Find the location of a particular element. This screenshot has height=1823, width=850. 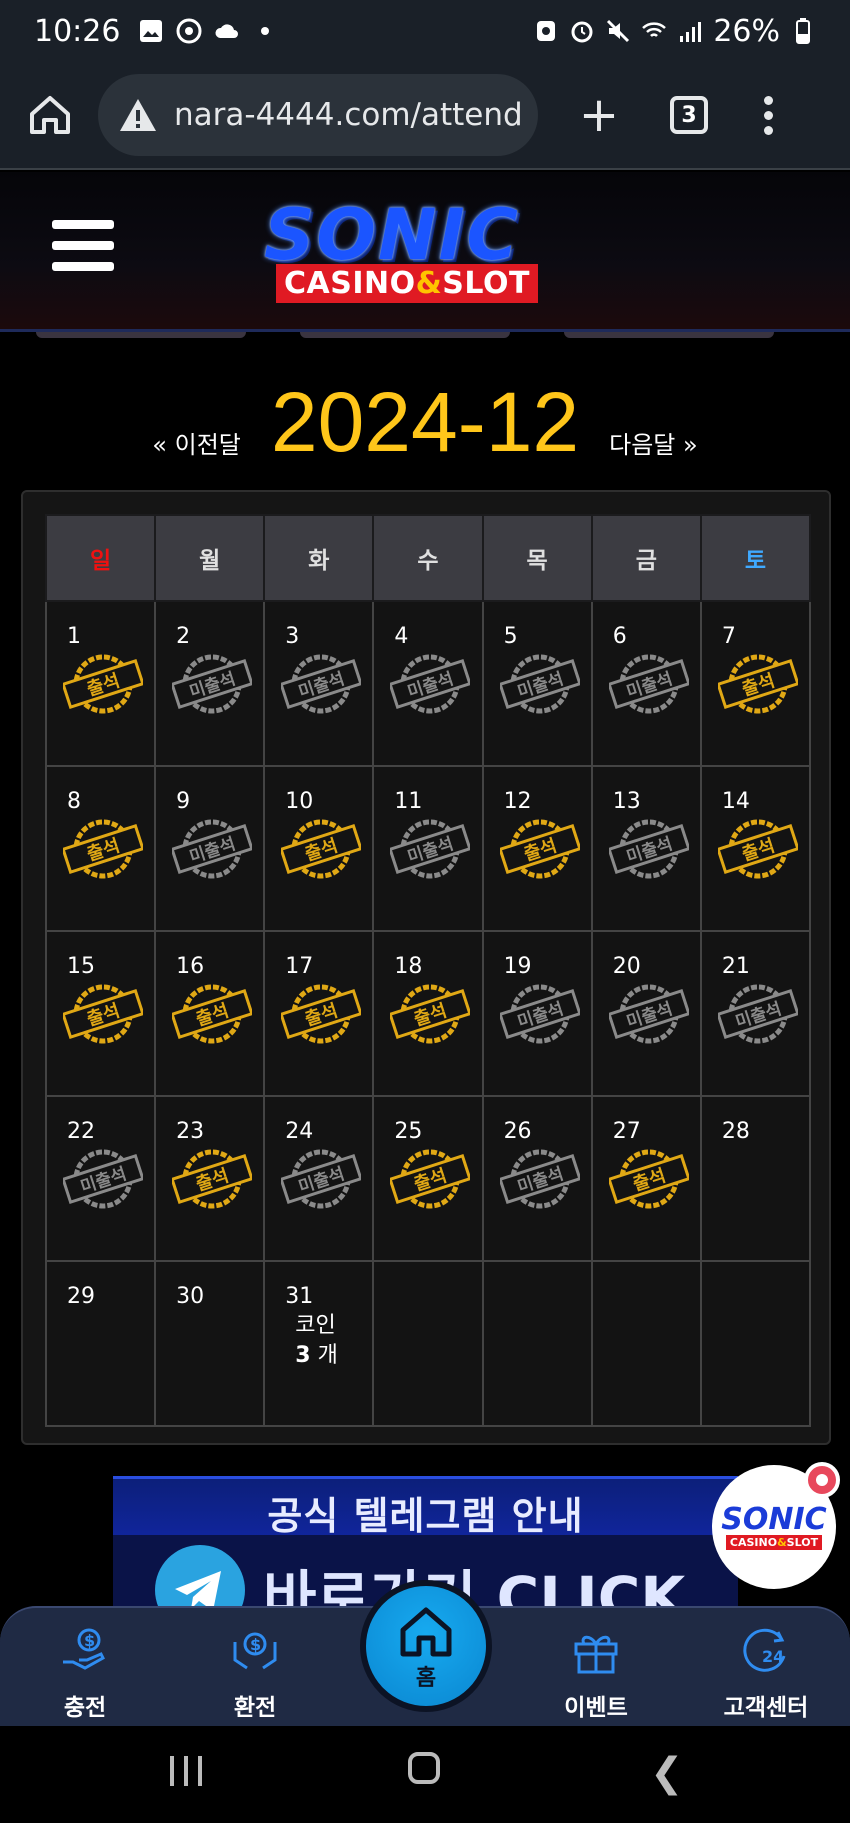

calendar-day-cell: 26 미출석 is located at coordinates (537, 1178).